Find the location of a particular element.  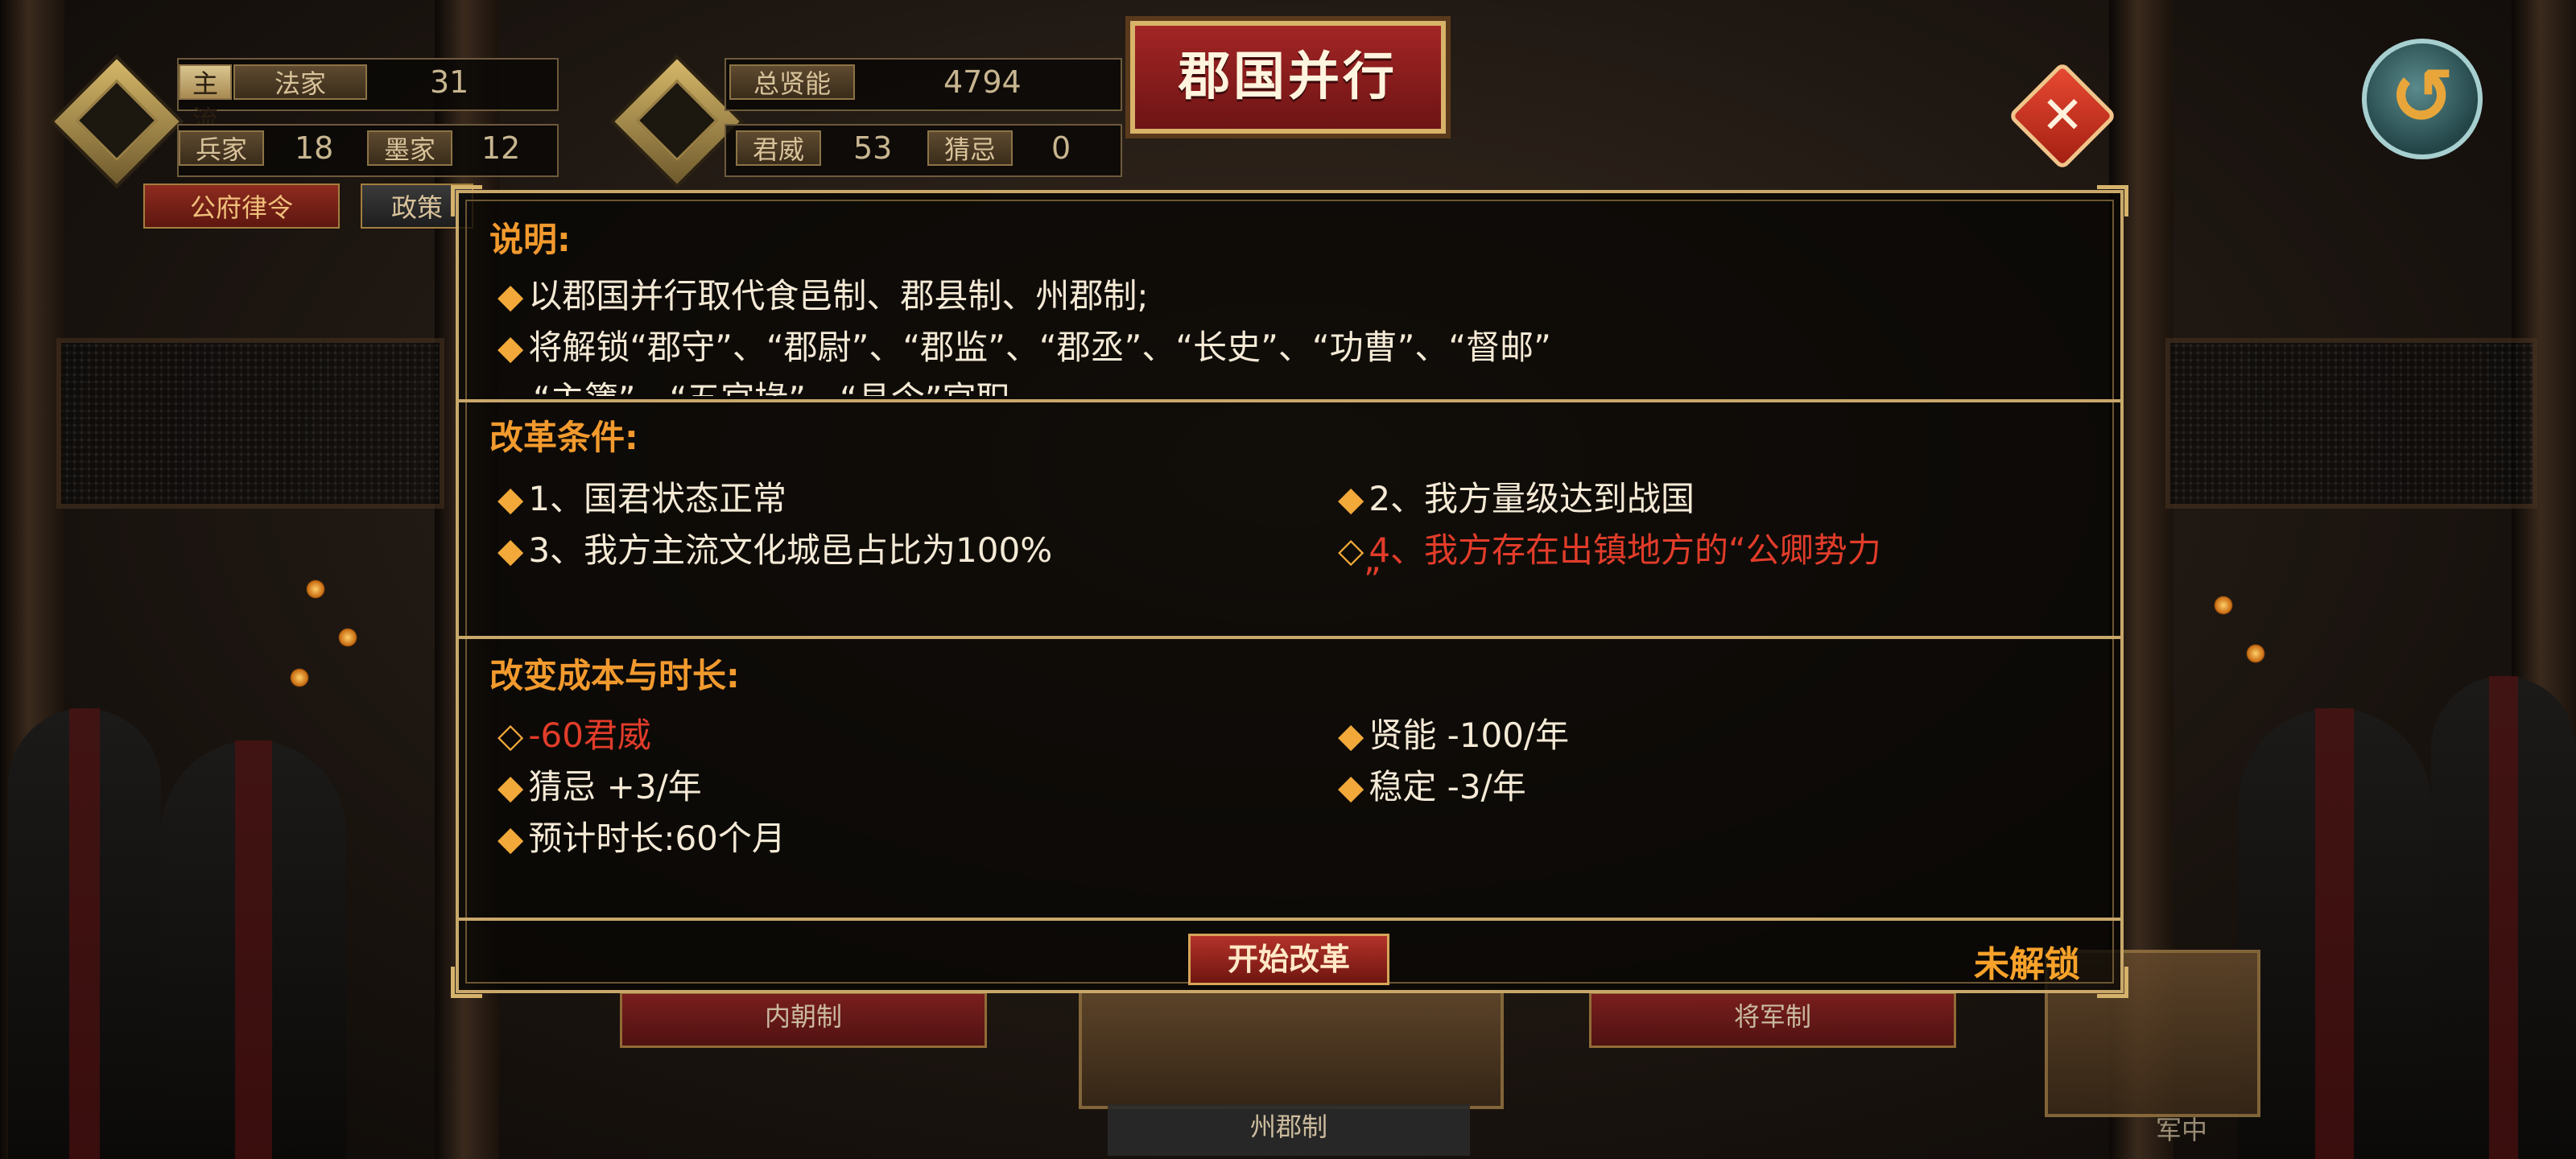

bg-tile-zhoujun is located at coordinates (1291, 1049).